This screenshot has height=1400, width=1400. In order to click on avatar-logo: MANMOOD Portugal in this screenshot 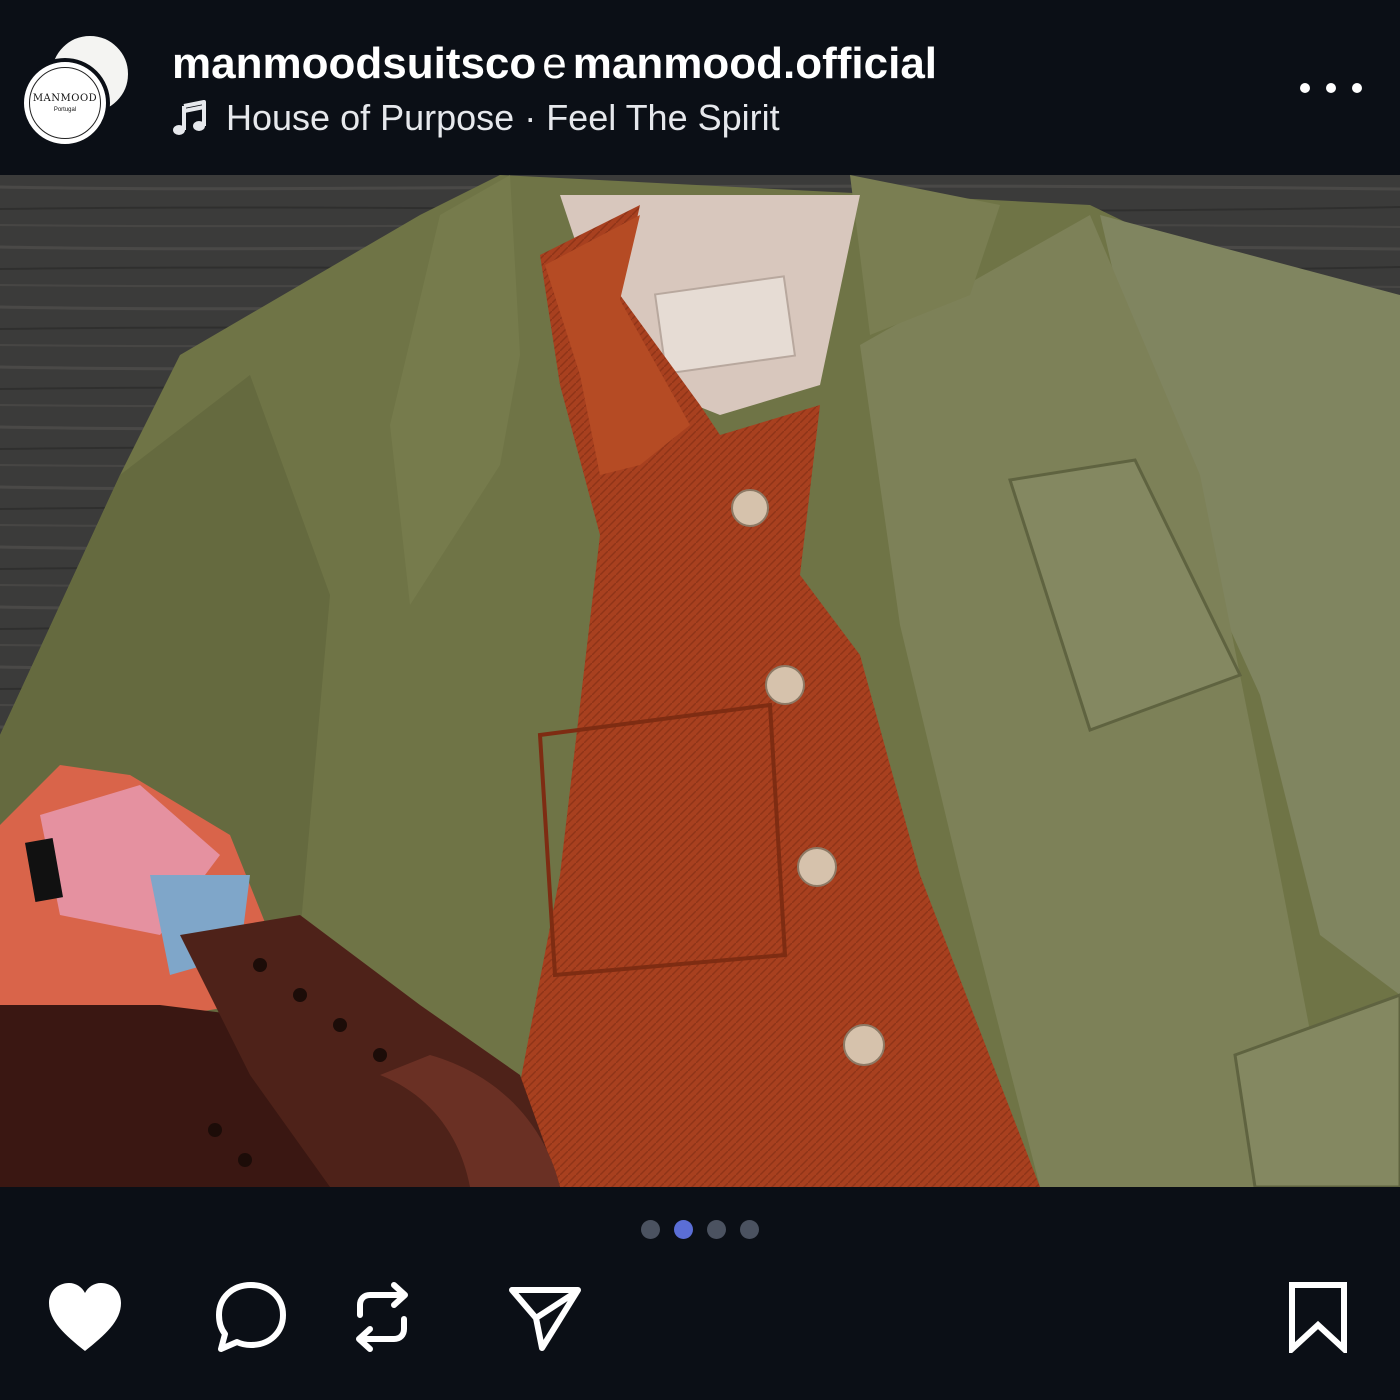, I will do `click(65, 103)`.